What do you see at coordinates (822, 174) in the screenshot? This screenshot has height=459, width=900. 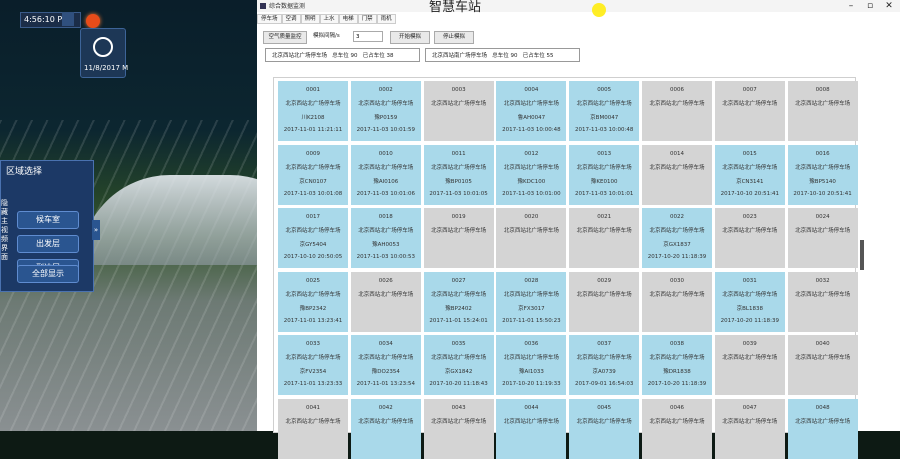 I see `parking-space: 0016 北京西站北广场停车场 豫BP5140 2017-10-10 20:51:41` at bounding box center [822, 174].